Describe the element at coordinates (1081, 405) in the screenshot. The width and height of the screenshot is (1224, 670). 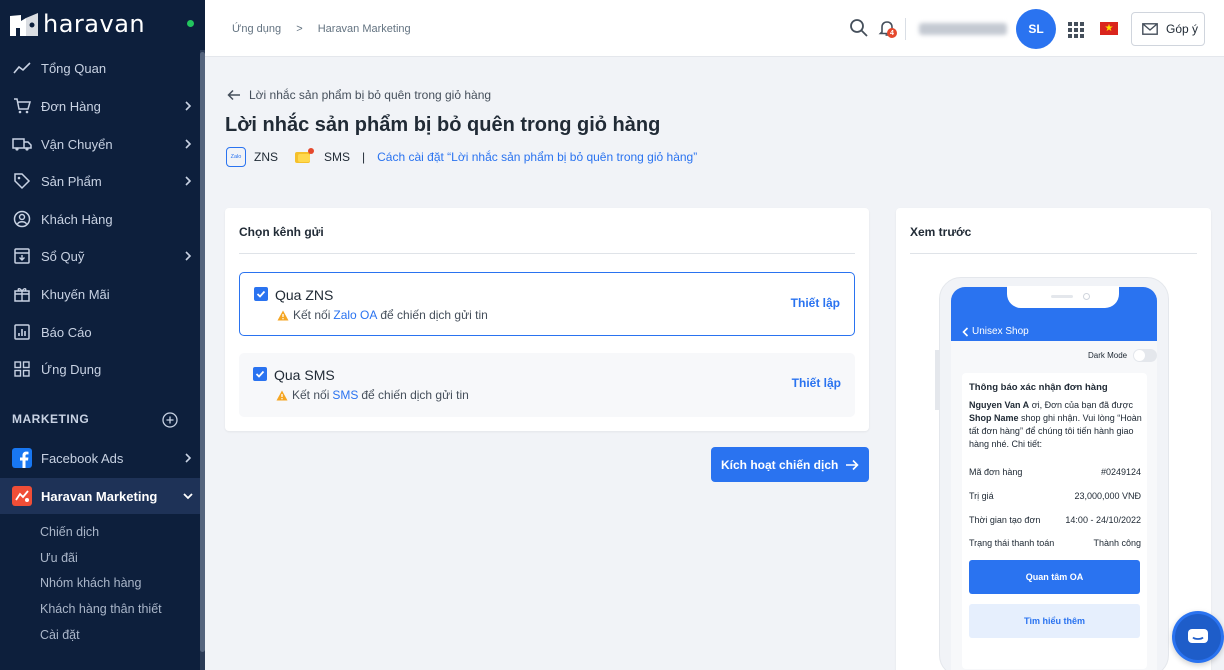
I see `message-text: ơi, Đơn của bạn đã được` at that location.